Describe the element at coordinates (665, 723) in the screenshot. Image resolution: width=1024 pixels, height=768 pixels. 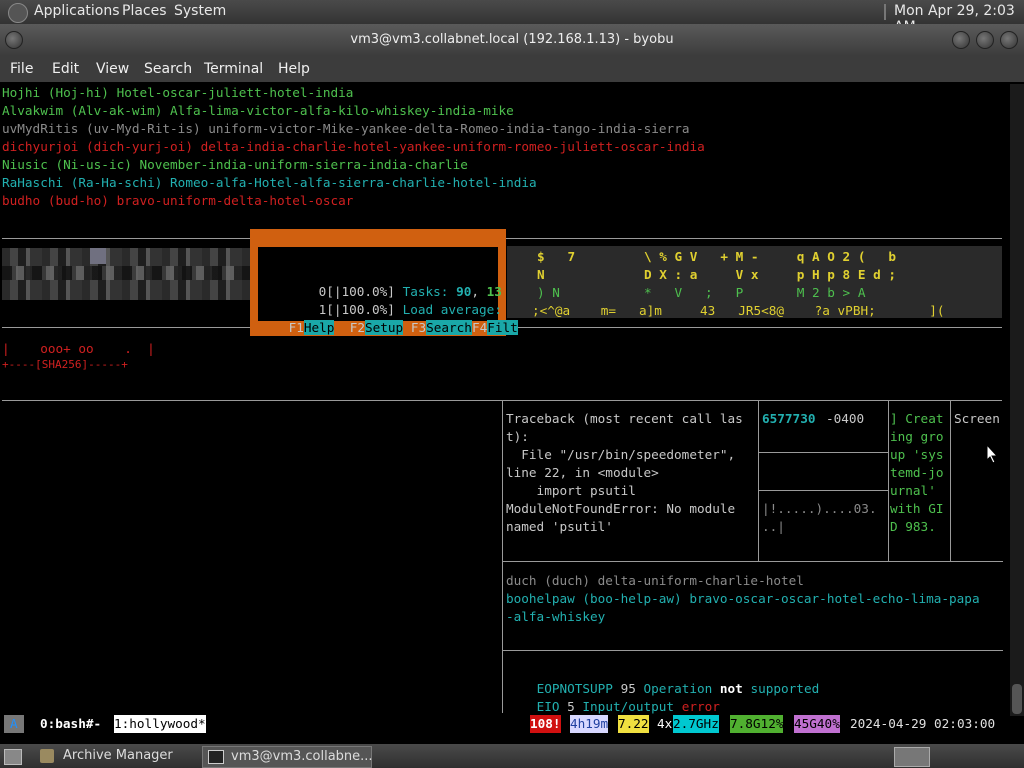
I see `cpu-count: 4x` at that location.